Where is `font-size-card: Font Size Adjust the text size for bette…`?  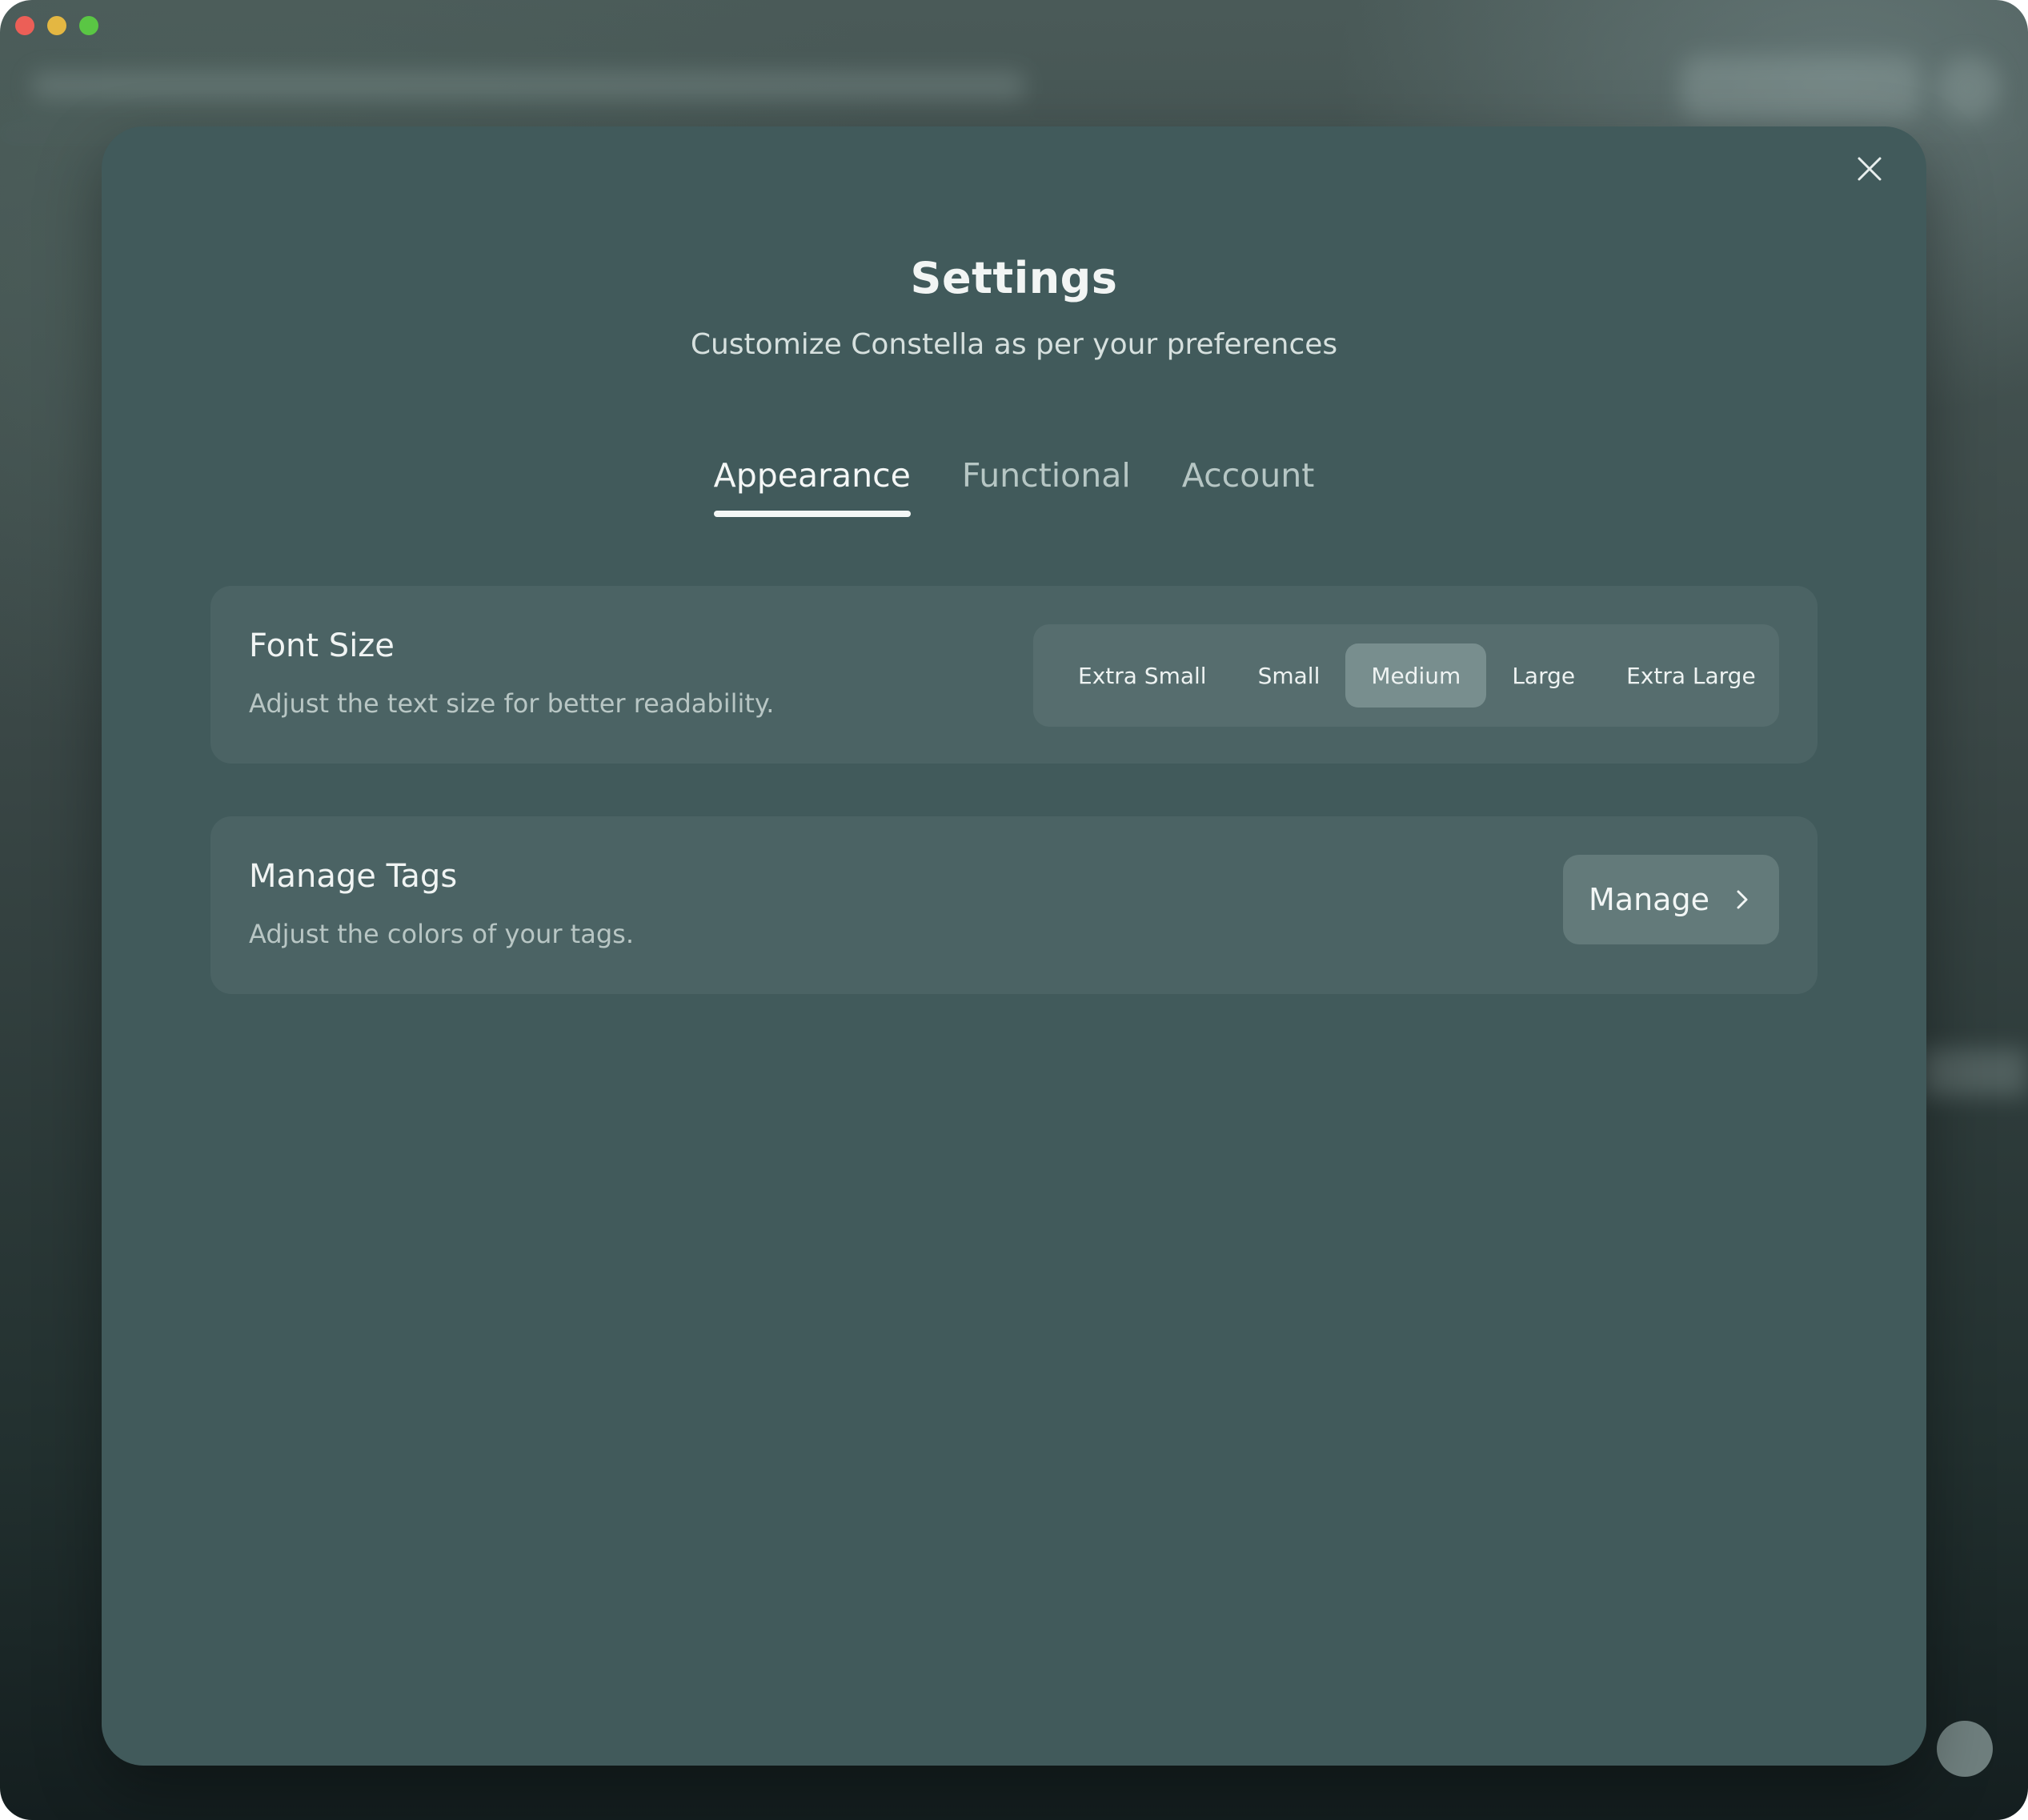
font-size-card: Font Size Adjust the text size for bette… is located at coordinates (1014, 675).